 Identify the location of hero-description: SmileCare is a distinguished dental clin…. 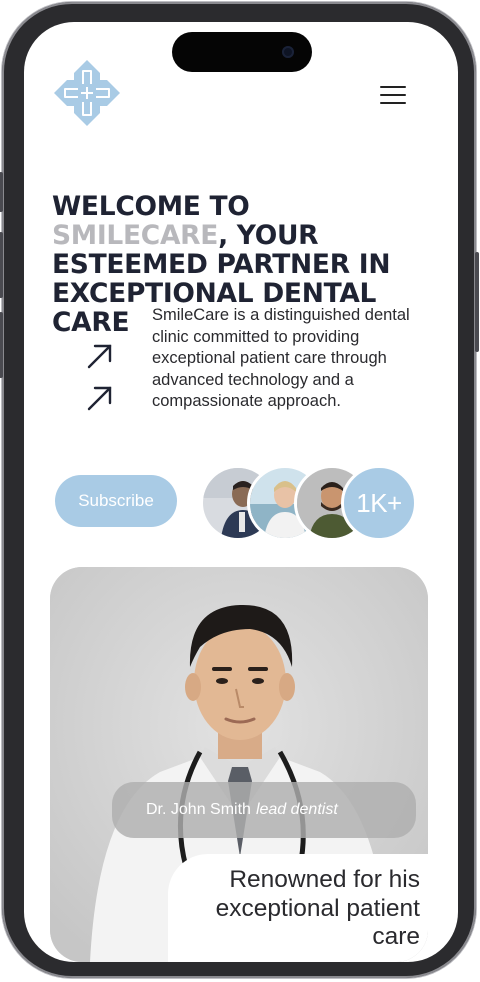
(281, 358).